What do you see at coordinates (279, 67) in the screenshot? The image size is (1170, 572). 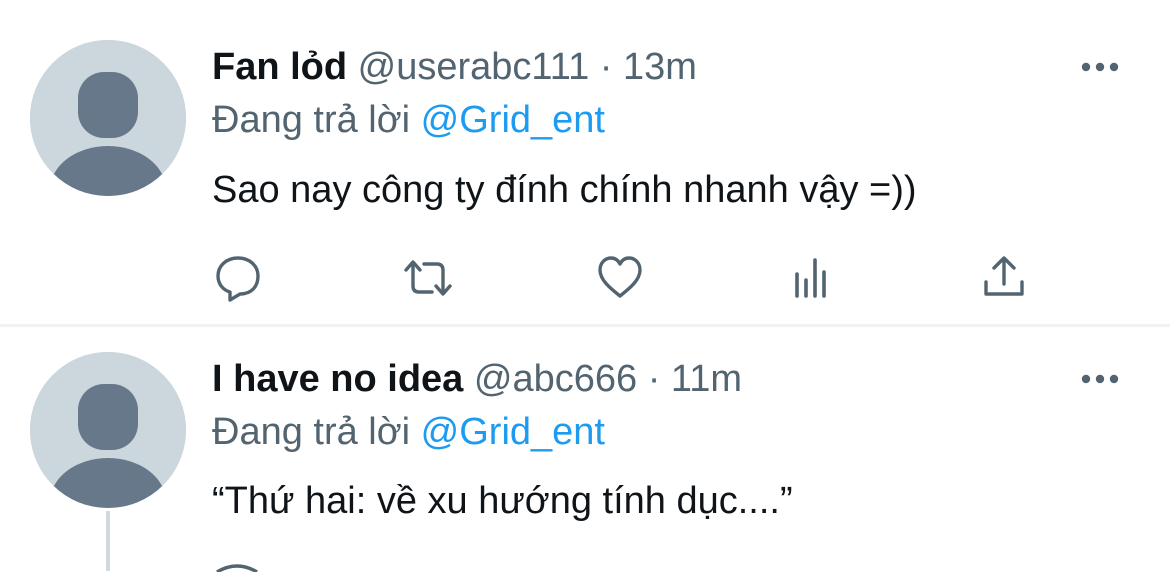 I see `display-name: Fan lỏd` at bounding box center [279, 67].